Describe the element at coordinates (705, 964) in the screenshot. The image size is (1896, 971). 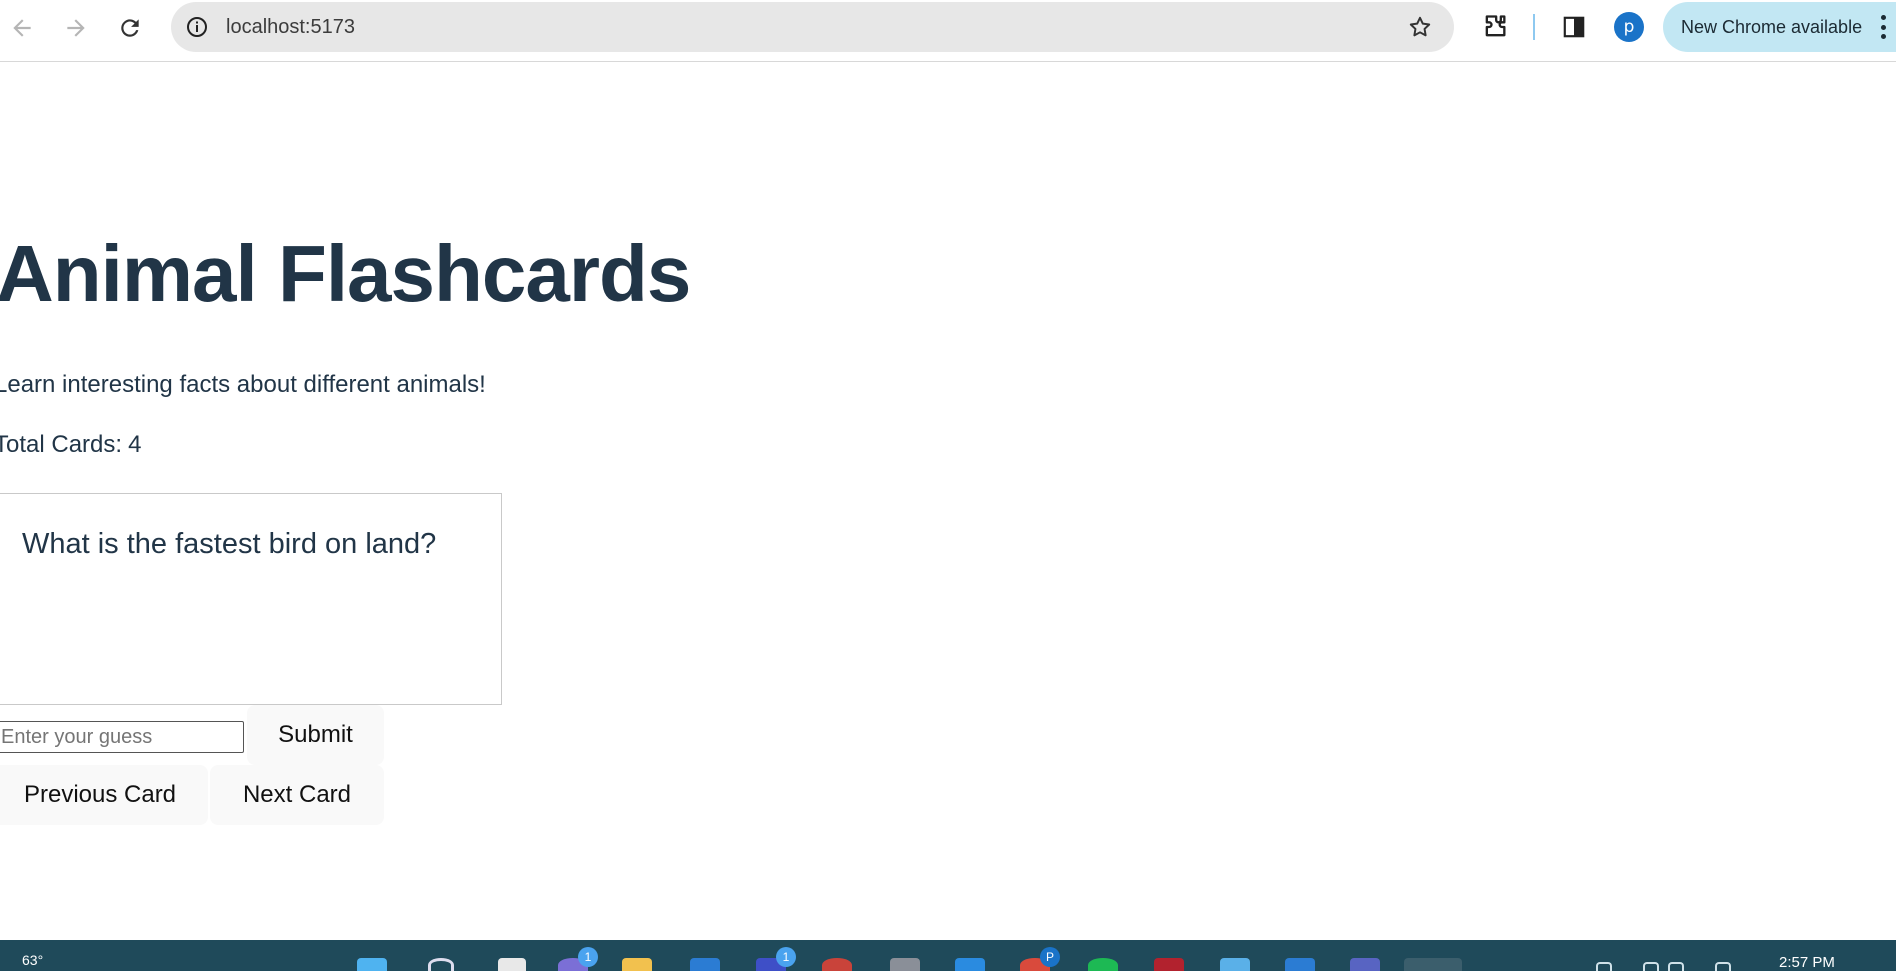
I see `mail-icon` at that location.